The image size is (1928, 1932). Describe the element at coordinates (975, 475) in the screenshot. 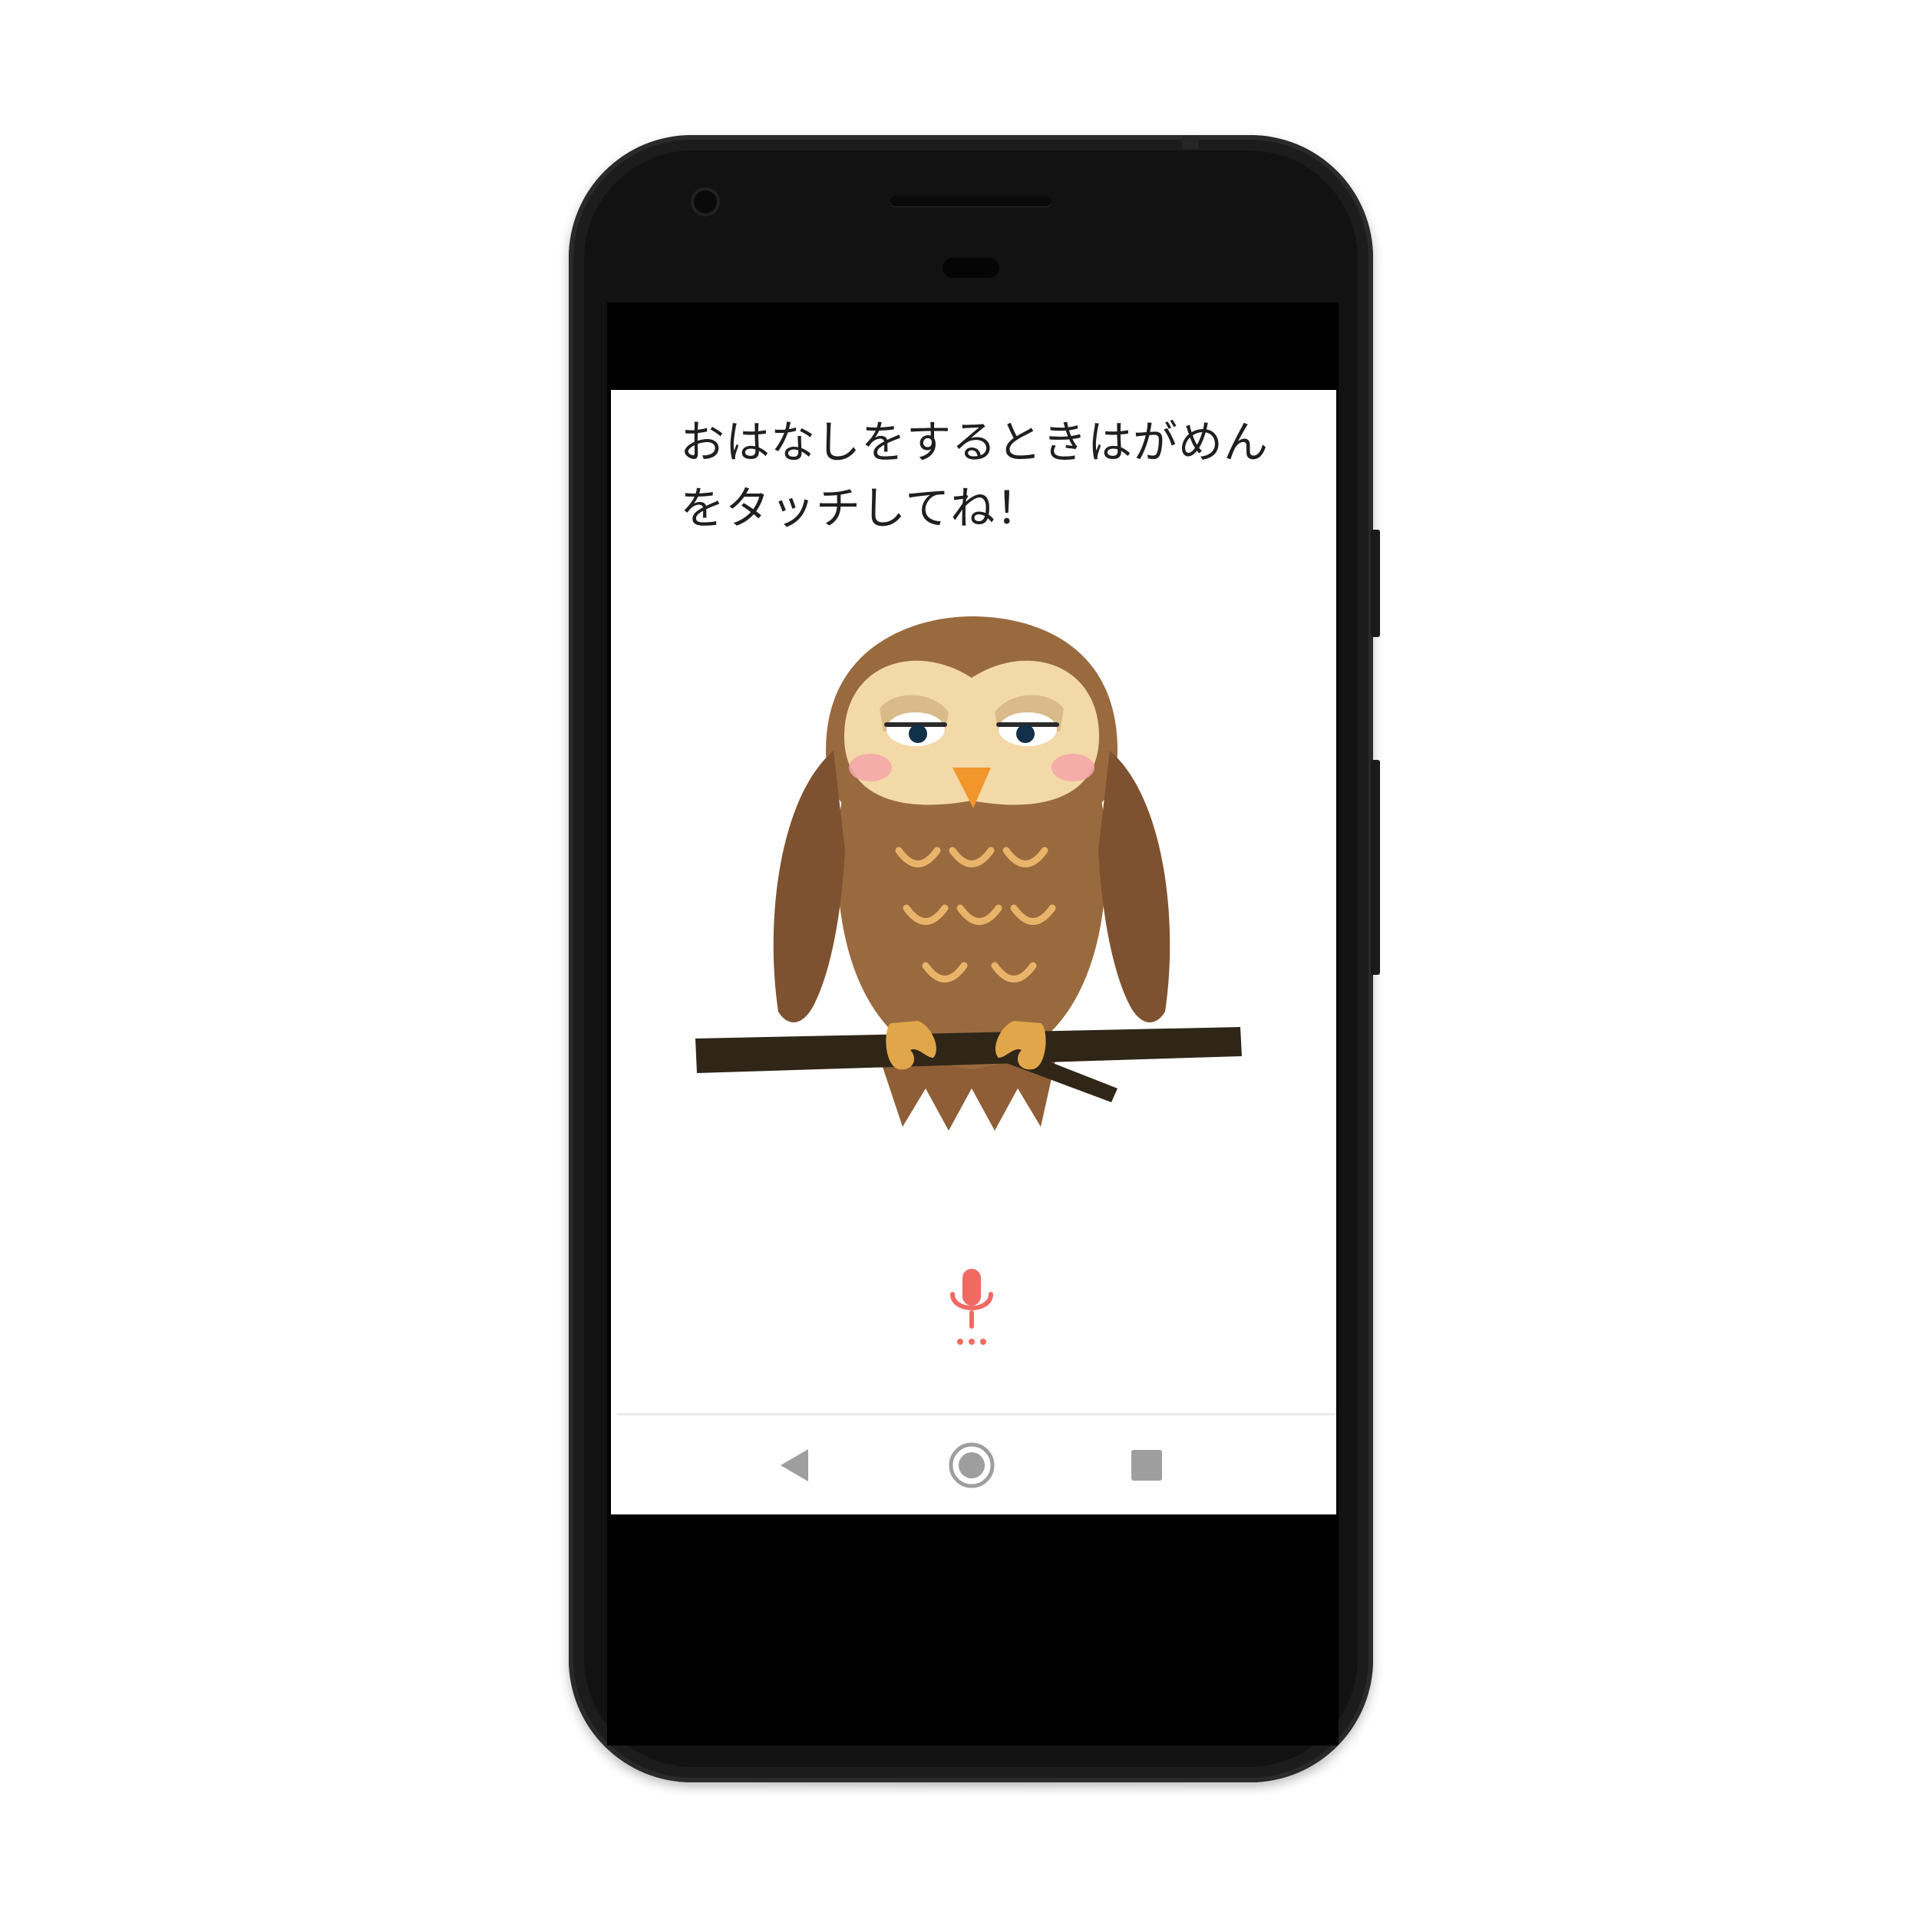

I see `instruction-text: おはなしをするときはがめんをタッチしてね！` at that location.